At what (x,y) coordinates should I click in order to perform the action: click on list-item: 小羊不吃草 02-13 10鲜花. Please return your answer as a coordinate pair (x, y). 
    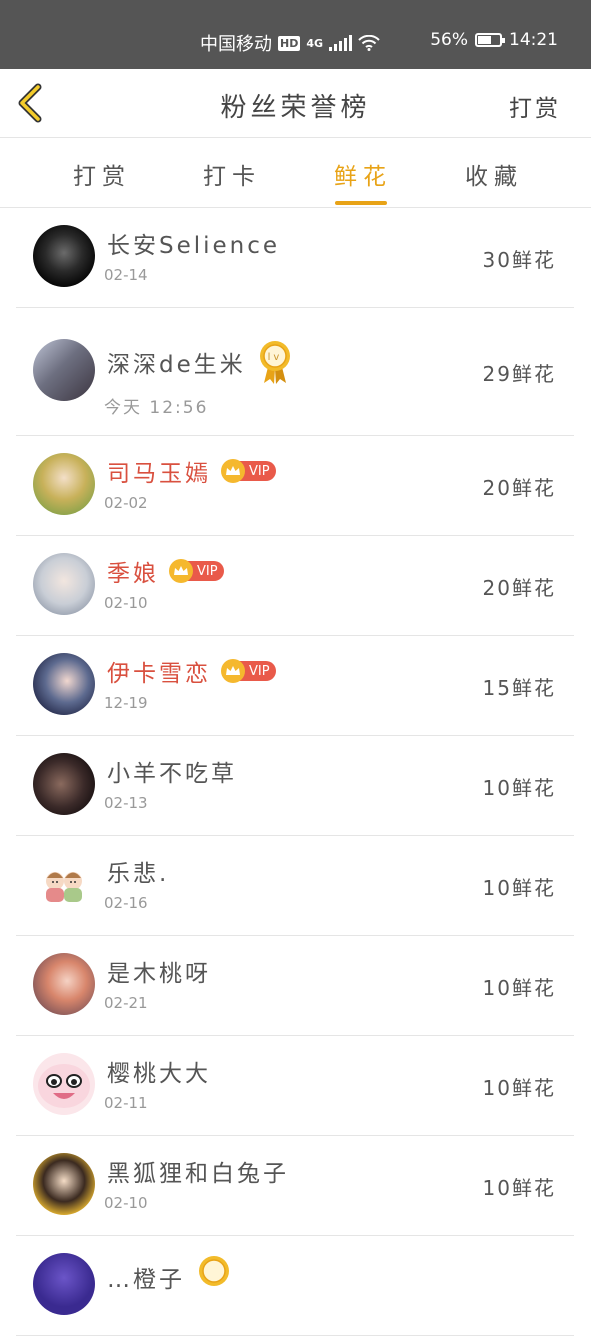
    Looking at the image, I should click on (295, 786).